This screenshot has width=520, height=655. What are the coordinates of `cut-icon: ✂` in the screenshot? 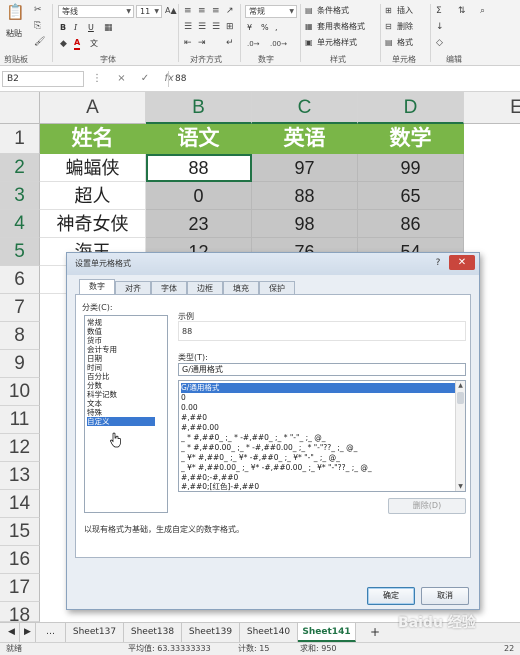 It's located at (38, 10).